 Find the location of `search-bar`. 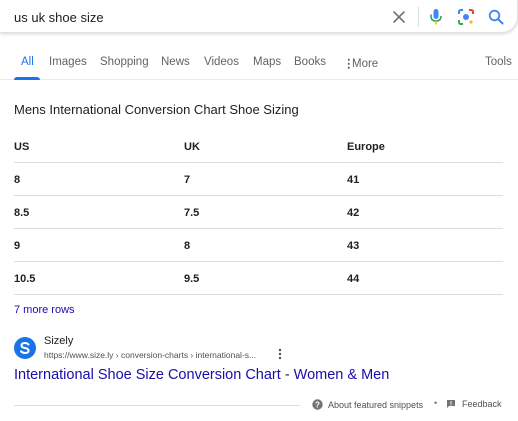

search-bar is located at coordinates (259, 16).